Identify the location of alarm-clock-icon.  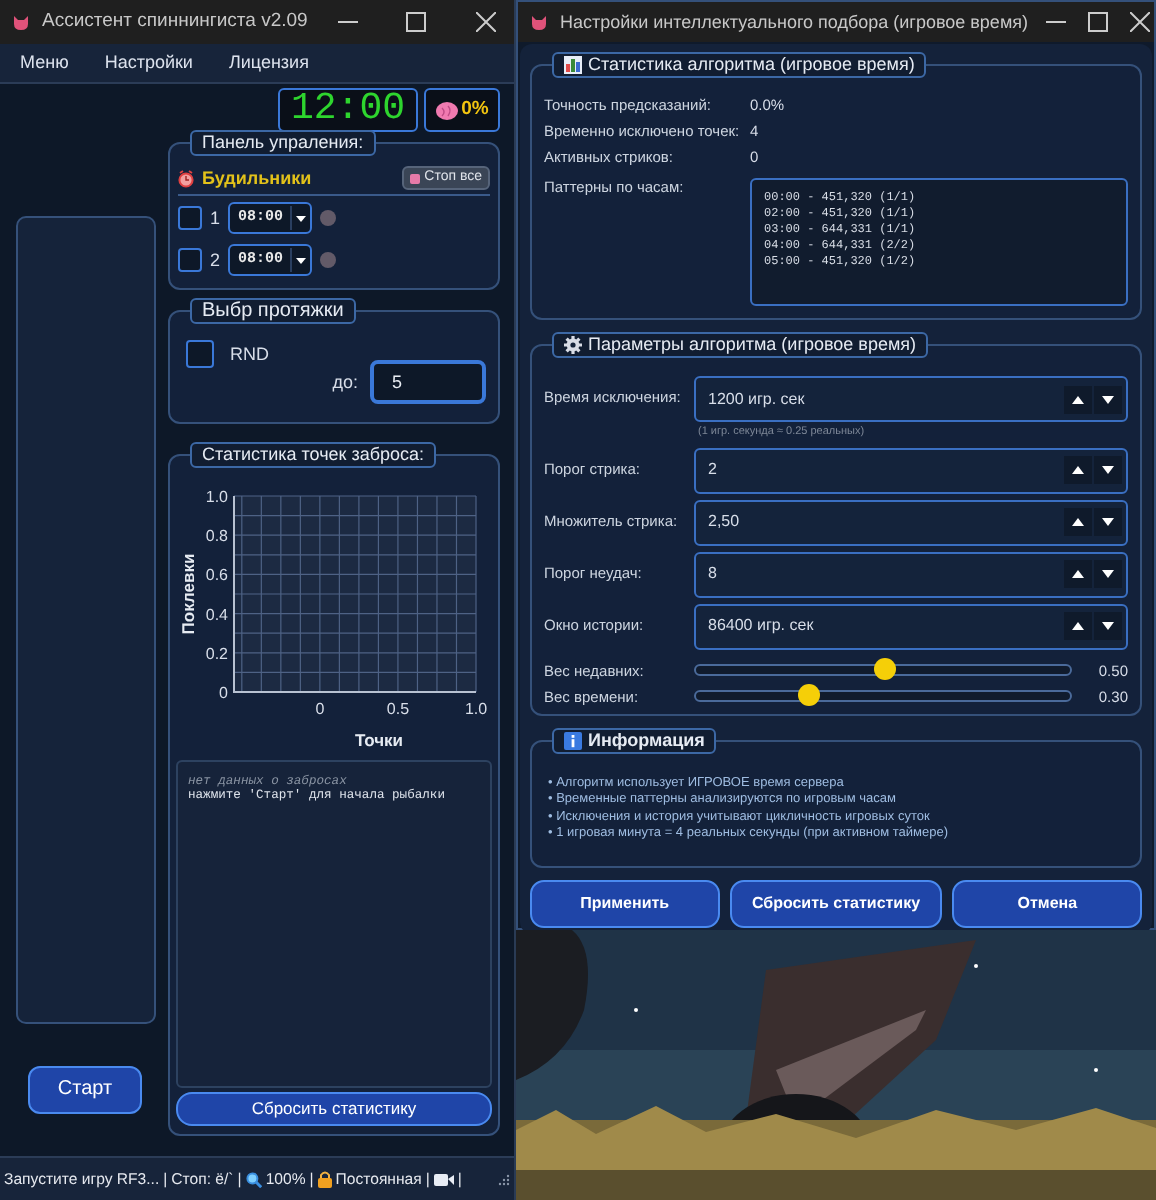
(186, 178).